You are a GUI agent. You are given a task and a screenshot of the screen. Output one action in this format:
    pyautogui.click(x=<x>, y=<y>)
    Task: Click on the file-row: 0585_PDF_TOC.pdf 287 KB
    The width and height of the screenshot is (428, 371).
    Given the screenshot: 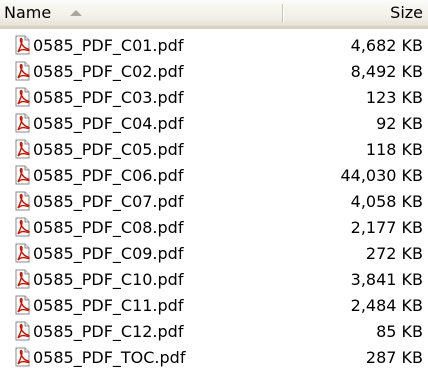 What is the action you would take?
    pyautogui.click(x=214, y=358)
    